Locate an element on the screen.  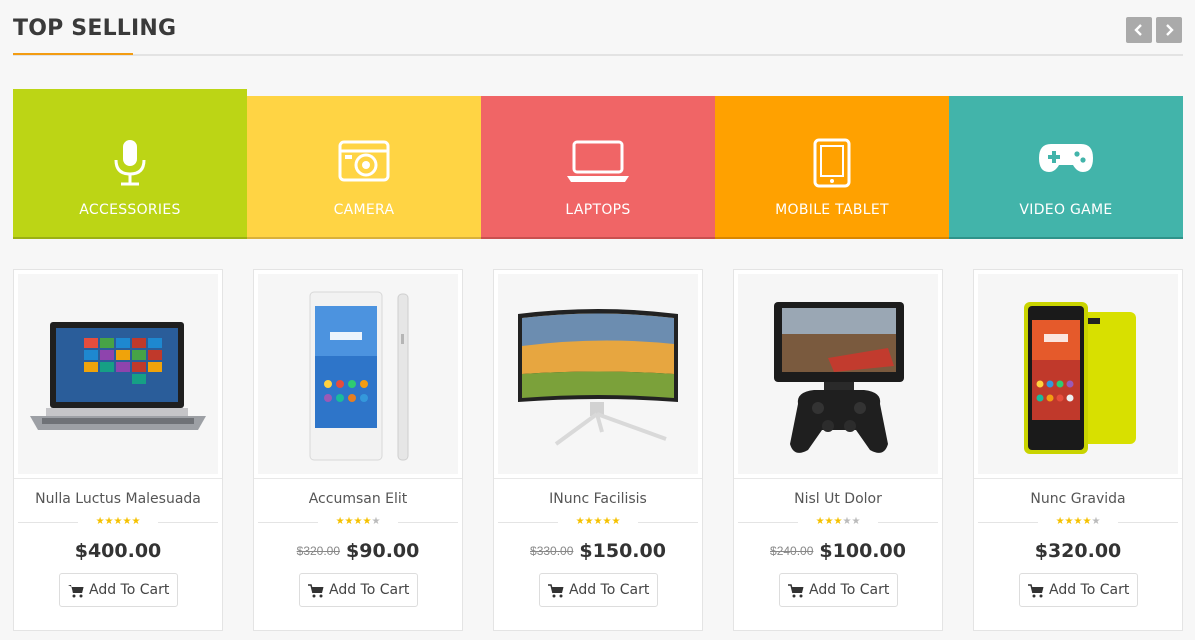
gamepad-icon is located at coordinates (1066, 158).